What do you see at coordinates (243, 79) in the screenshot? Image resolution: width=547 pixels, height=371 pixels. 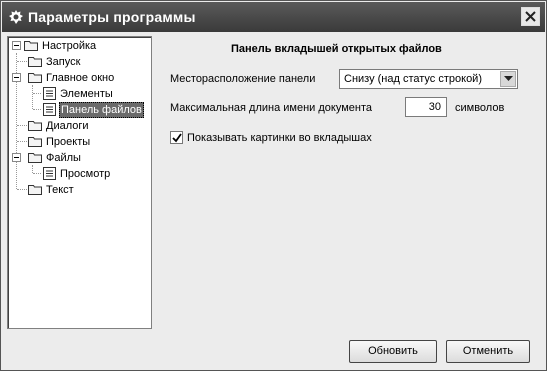 I see `location-label: Месторасположение панели` at bounding box center [243, 79].